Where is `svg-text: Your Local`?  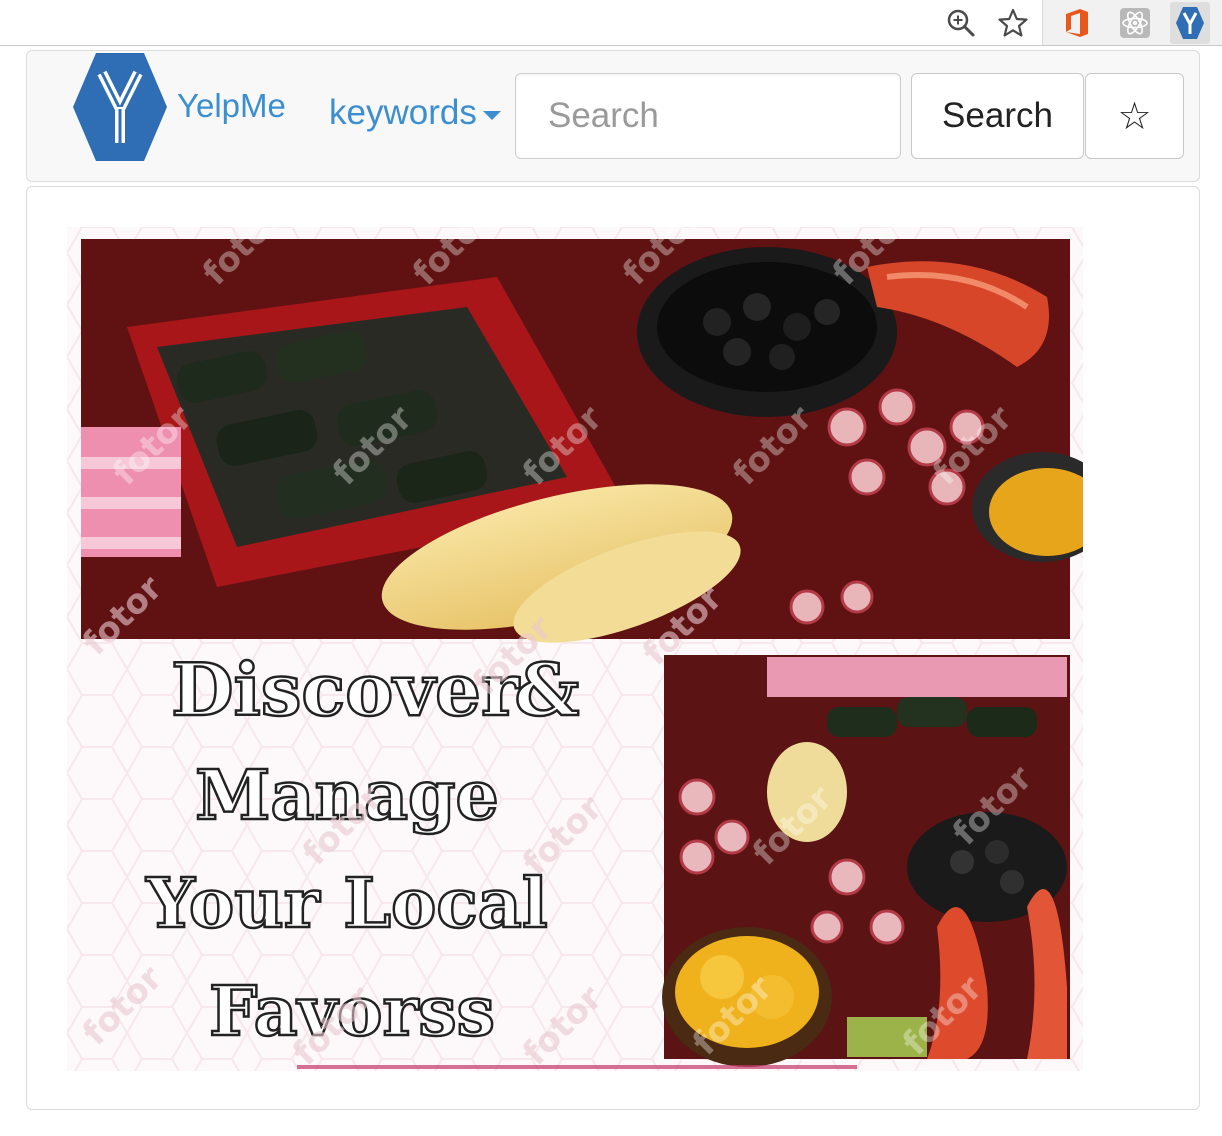
svg-text: Your Local is located at coordinates (346, 904).